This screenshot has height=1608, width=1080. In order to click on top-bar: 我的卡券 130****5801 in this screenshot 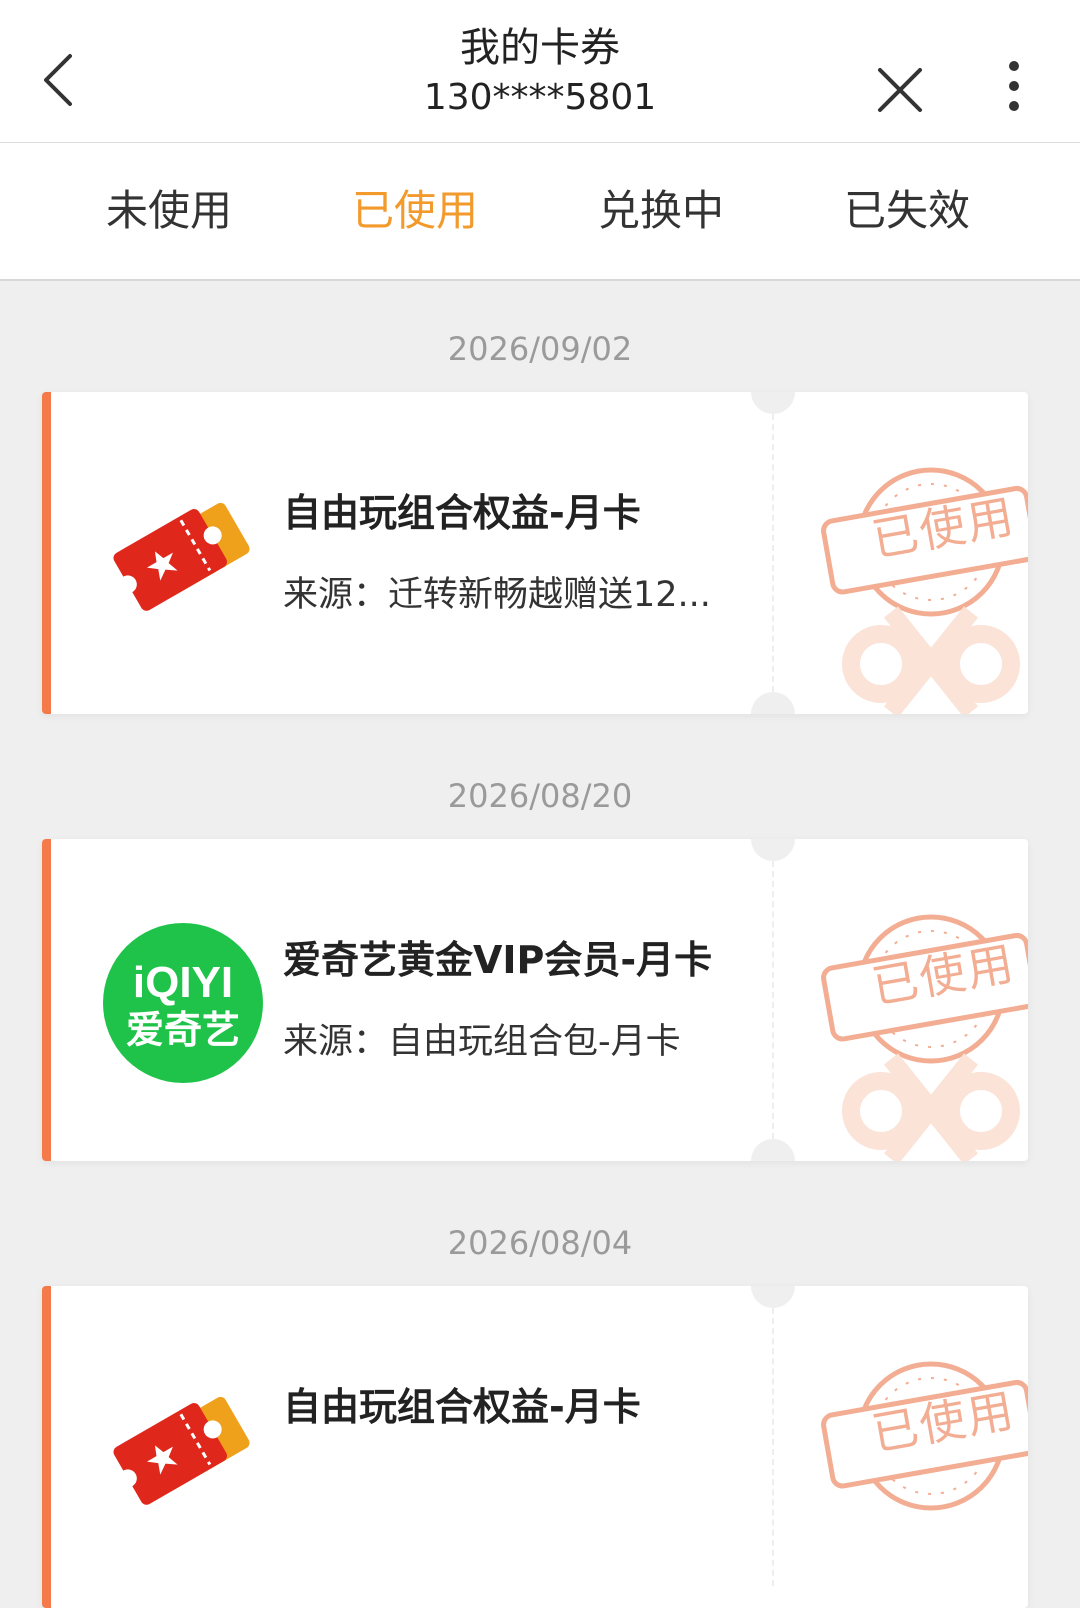, I will do `click(540, 71)`.